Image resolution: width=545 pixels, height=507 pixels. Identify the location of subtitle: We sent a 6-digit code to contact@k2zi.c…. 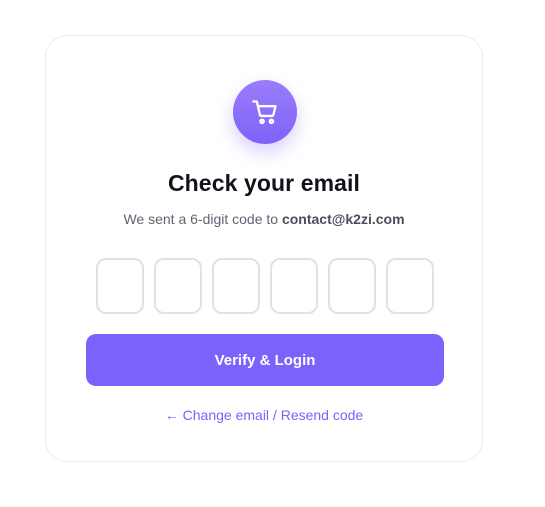
(264, 219).